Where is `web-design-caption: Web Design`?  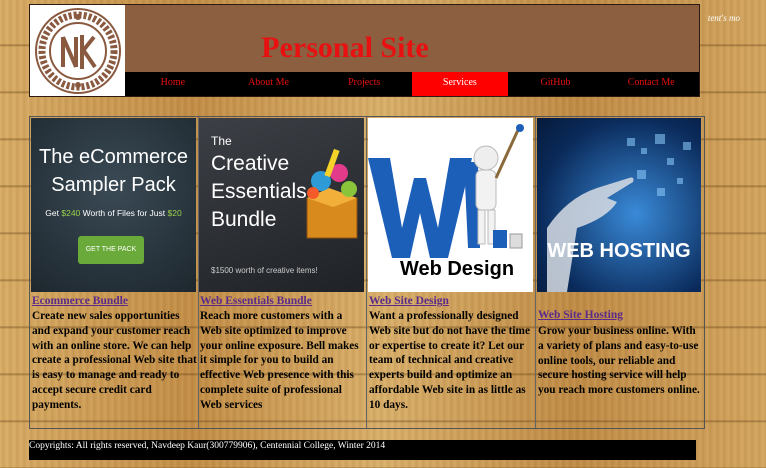 web-design-caption: Web Design is located at coordinates (457, 269).